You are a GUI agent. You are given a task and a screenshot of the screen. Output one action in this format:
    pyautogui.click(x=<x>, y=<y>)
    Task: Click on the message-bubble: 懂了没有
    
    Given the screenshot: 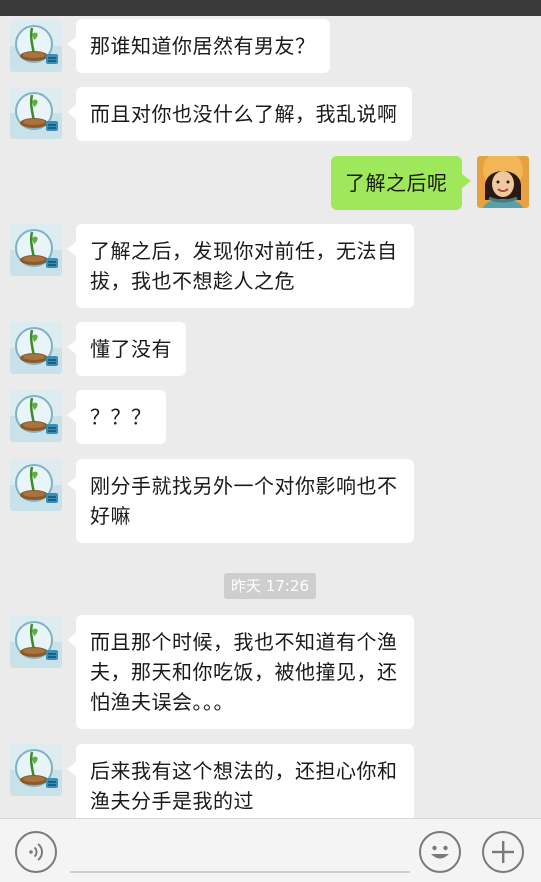 What is the action you would take?
    pyautogui.click(x=126, y=349)
    